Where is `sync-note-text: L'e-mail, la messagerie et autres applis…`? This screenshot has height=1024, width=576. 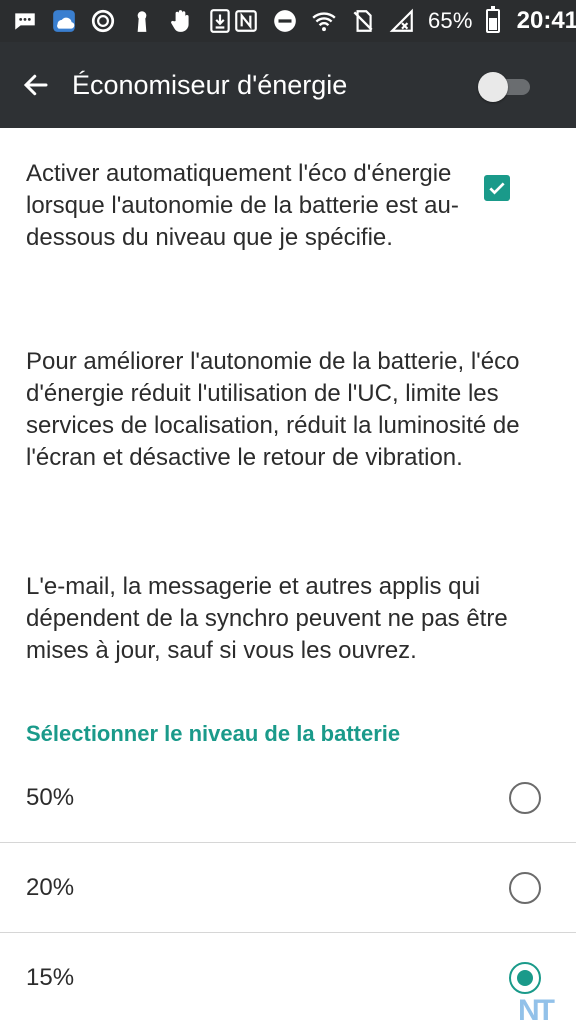
sync-note-text: L'e-mail, la messagerie et autres applis… is located at coordinates (267, 618).